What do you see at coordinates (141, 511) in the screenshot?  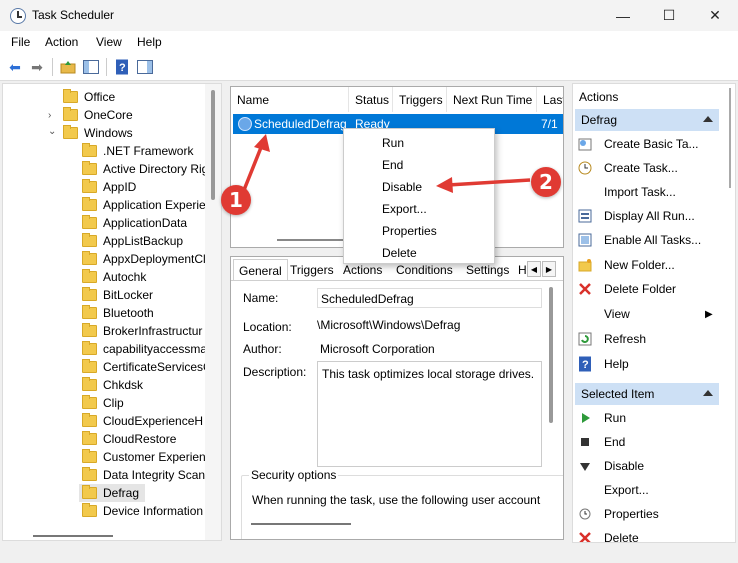 I see `tree-item: Device Information` at bounding box center [141, 511].